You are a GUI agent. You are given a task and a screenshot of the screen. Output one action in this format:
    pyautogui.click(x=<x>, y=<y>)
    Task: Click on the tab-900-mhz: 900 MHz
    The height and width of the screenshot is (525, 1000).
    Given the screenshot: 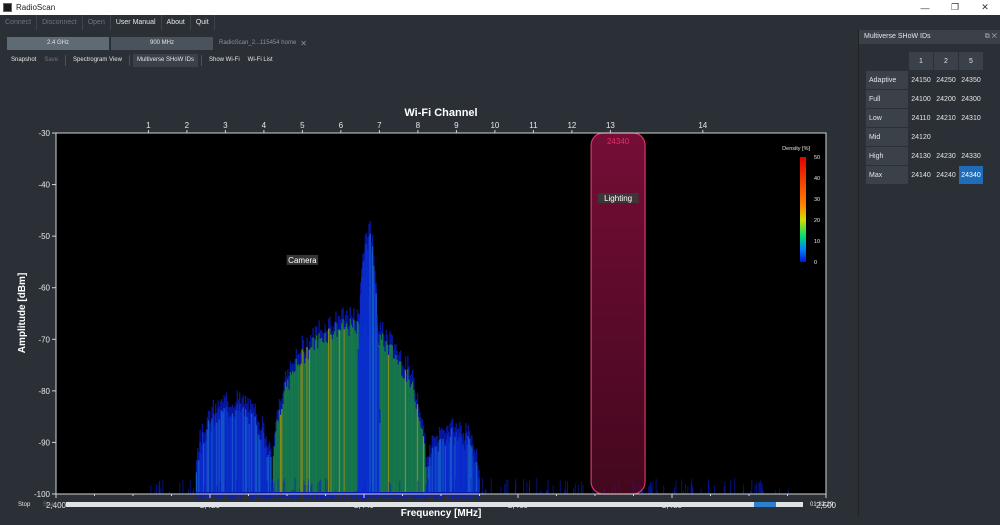 What is the action you would take?
    pyautogui.click(x=162, y=43)
    